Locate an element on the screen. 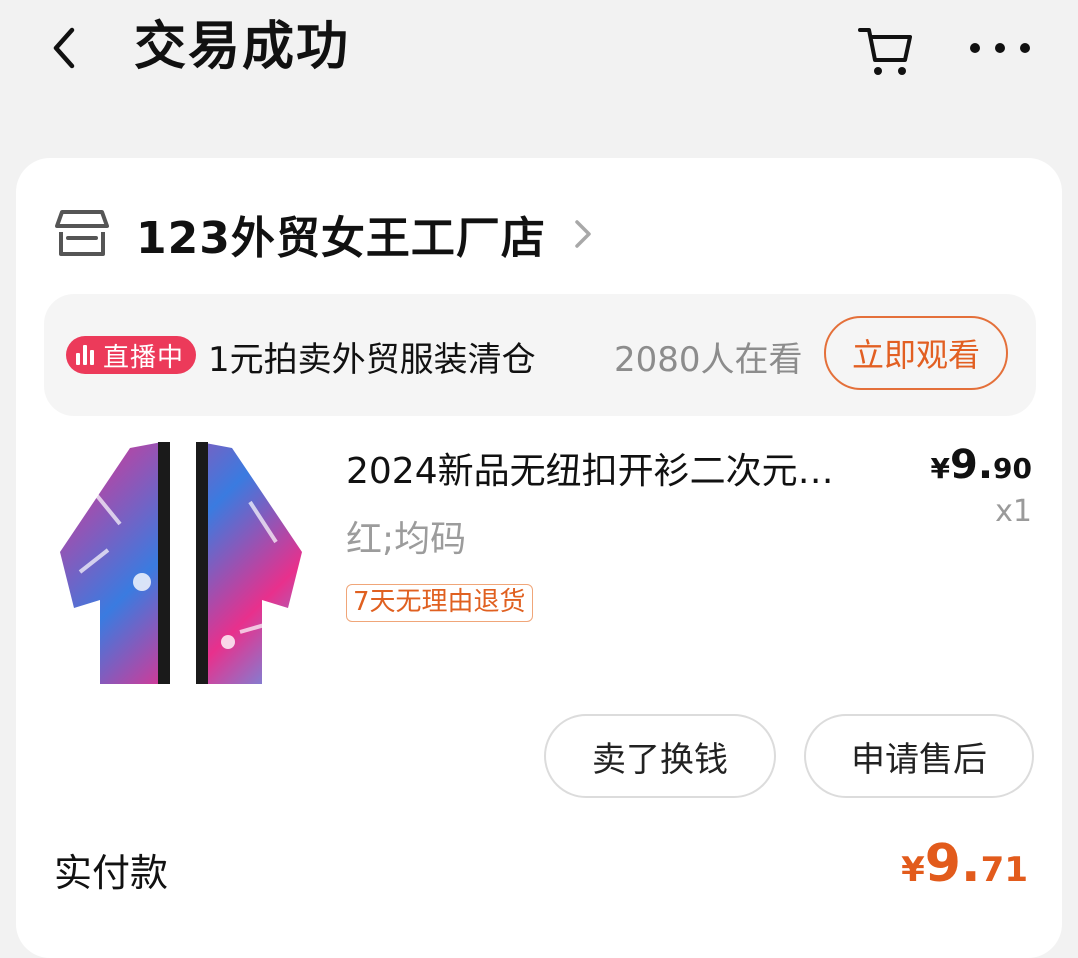 The height and width of the screenshot is (958, 1078). cart-button is located at coordinates (886, 50).